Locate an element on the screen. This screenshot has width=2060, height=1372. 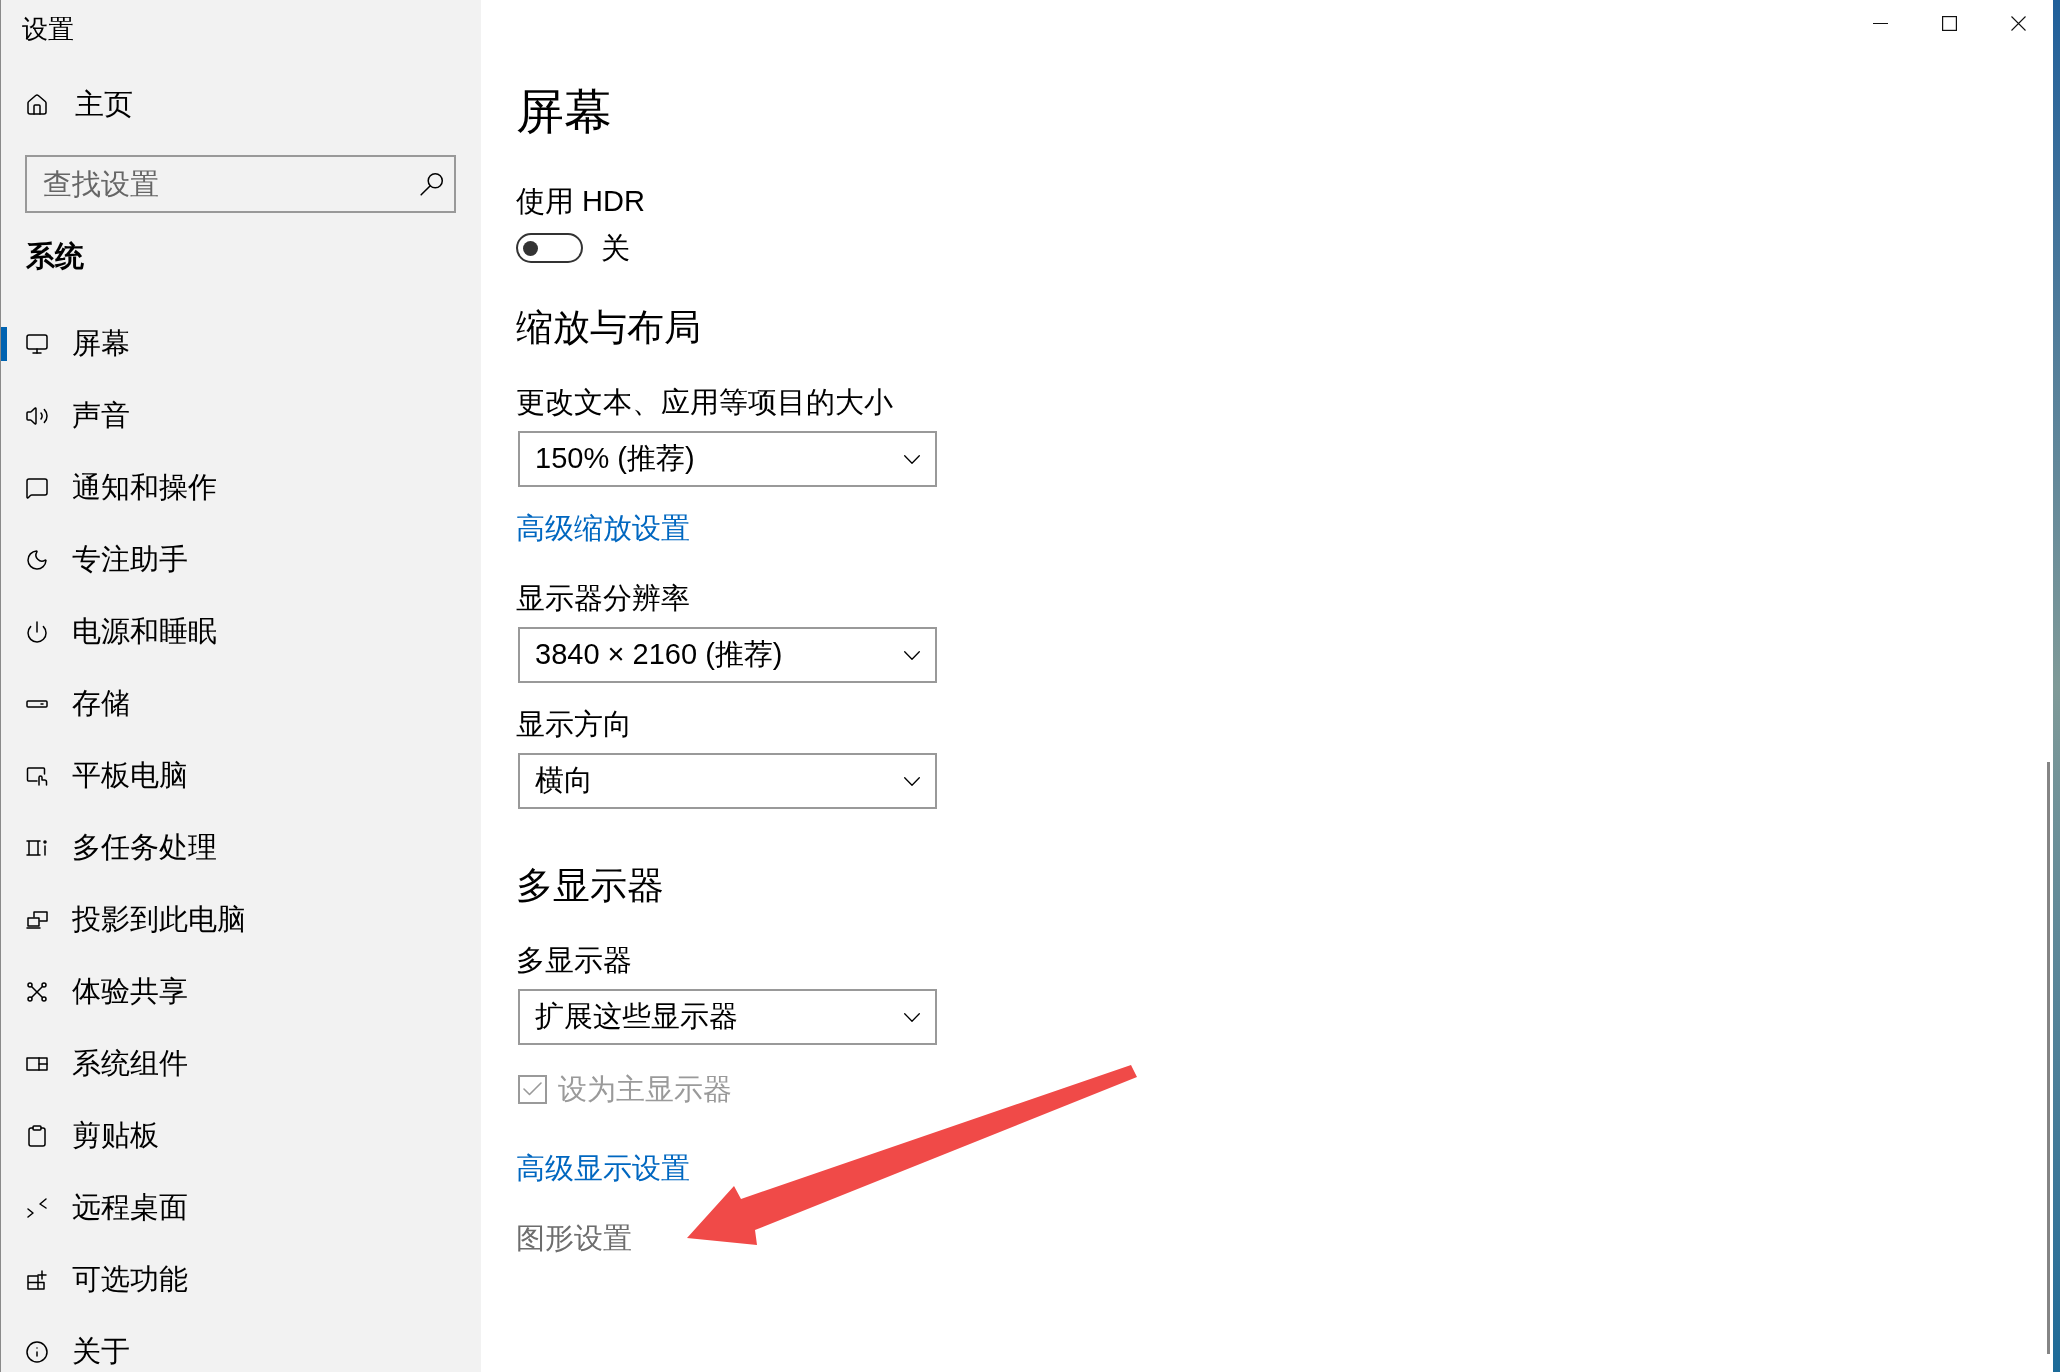
sidebar-item: 声音 is located at coordinates (241, 416).